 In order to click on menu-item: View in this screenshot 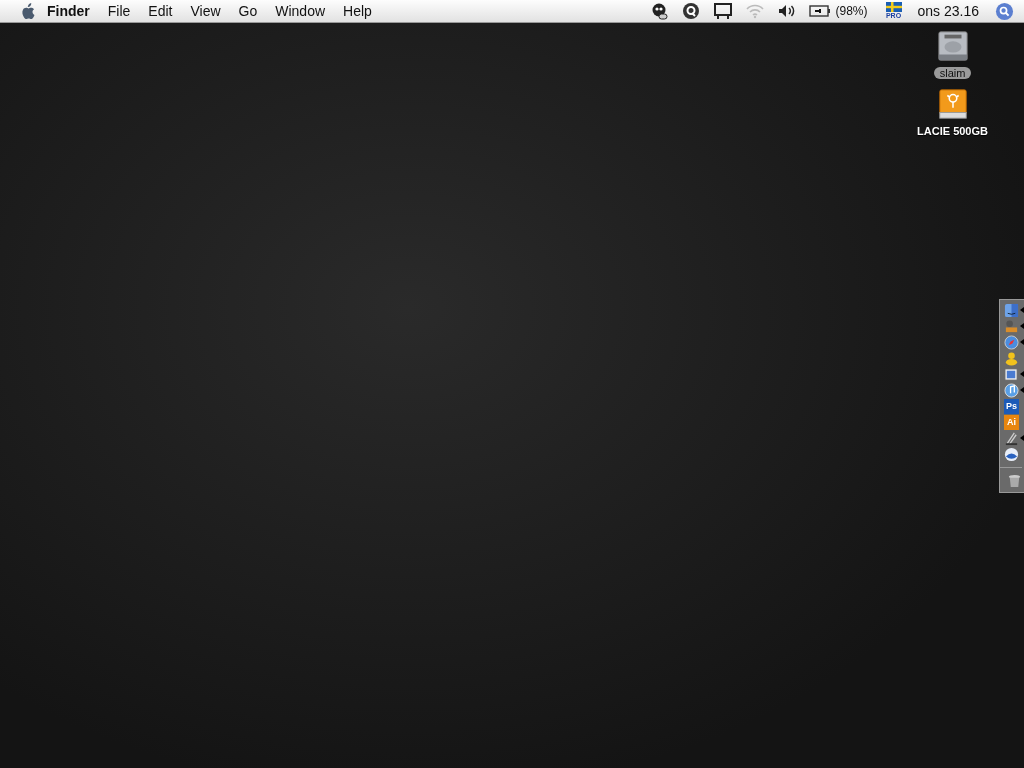, I will do `click(205, 11)`.